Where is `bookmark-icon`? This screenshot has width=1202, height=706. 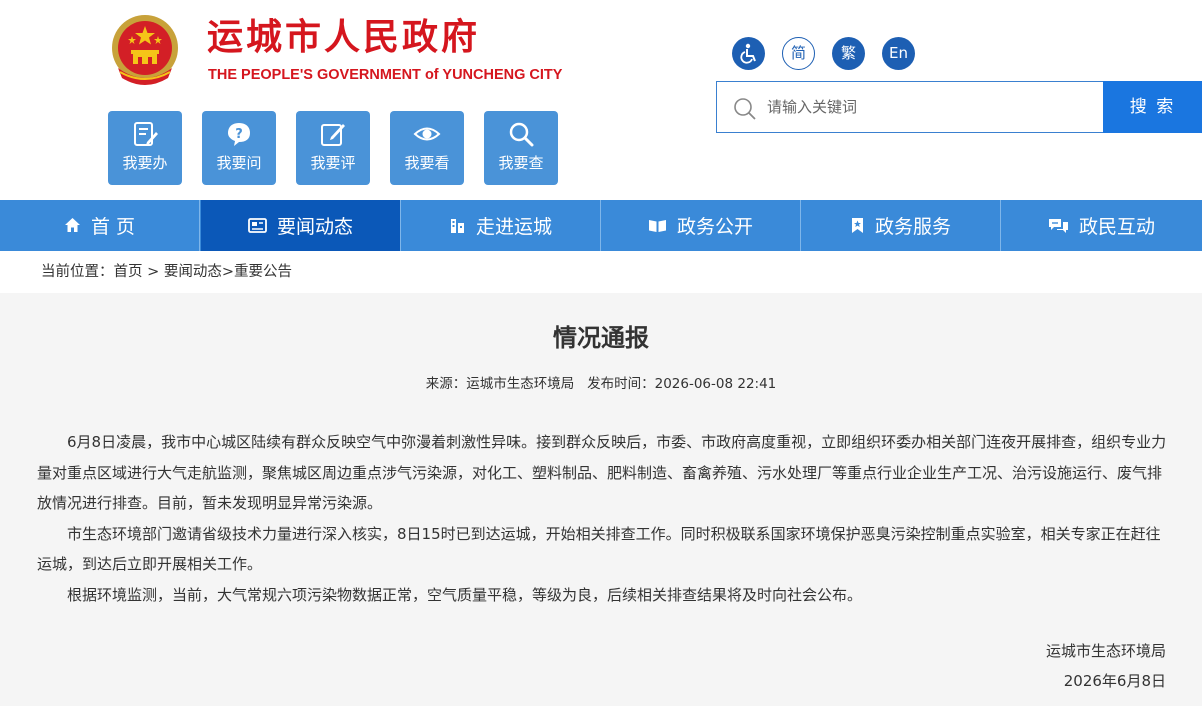
bookmark-icon is located at coordinates (857, 225).